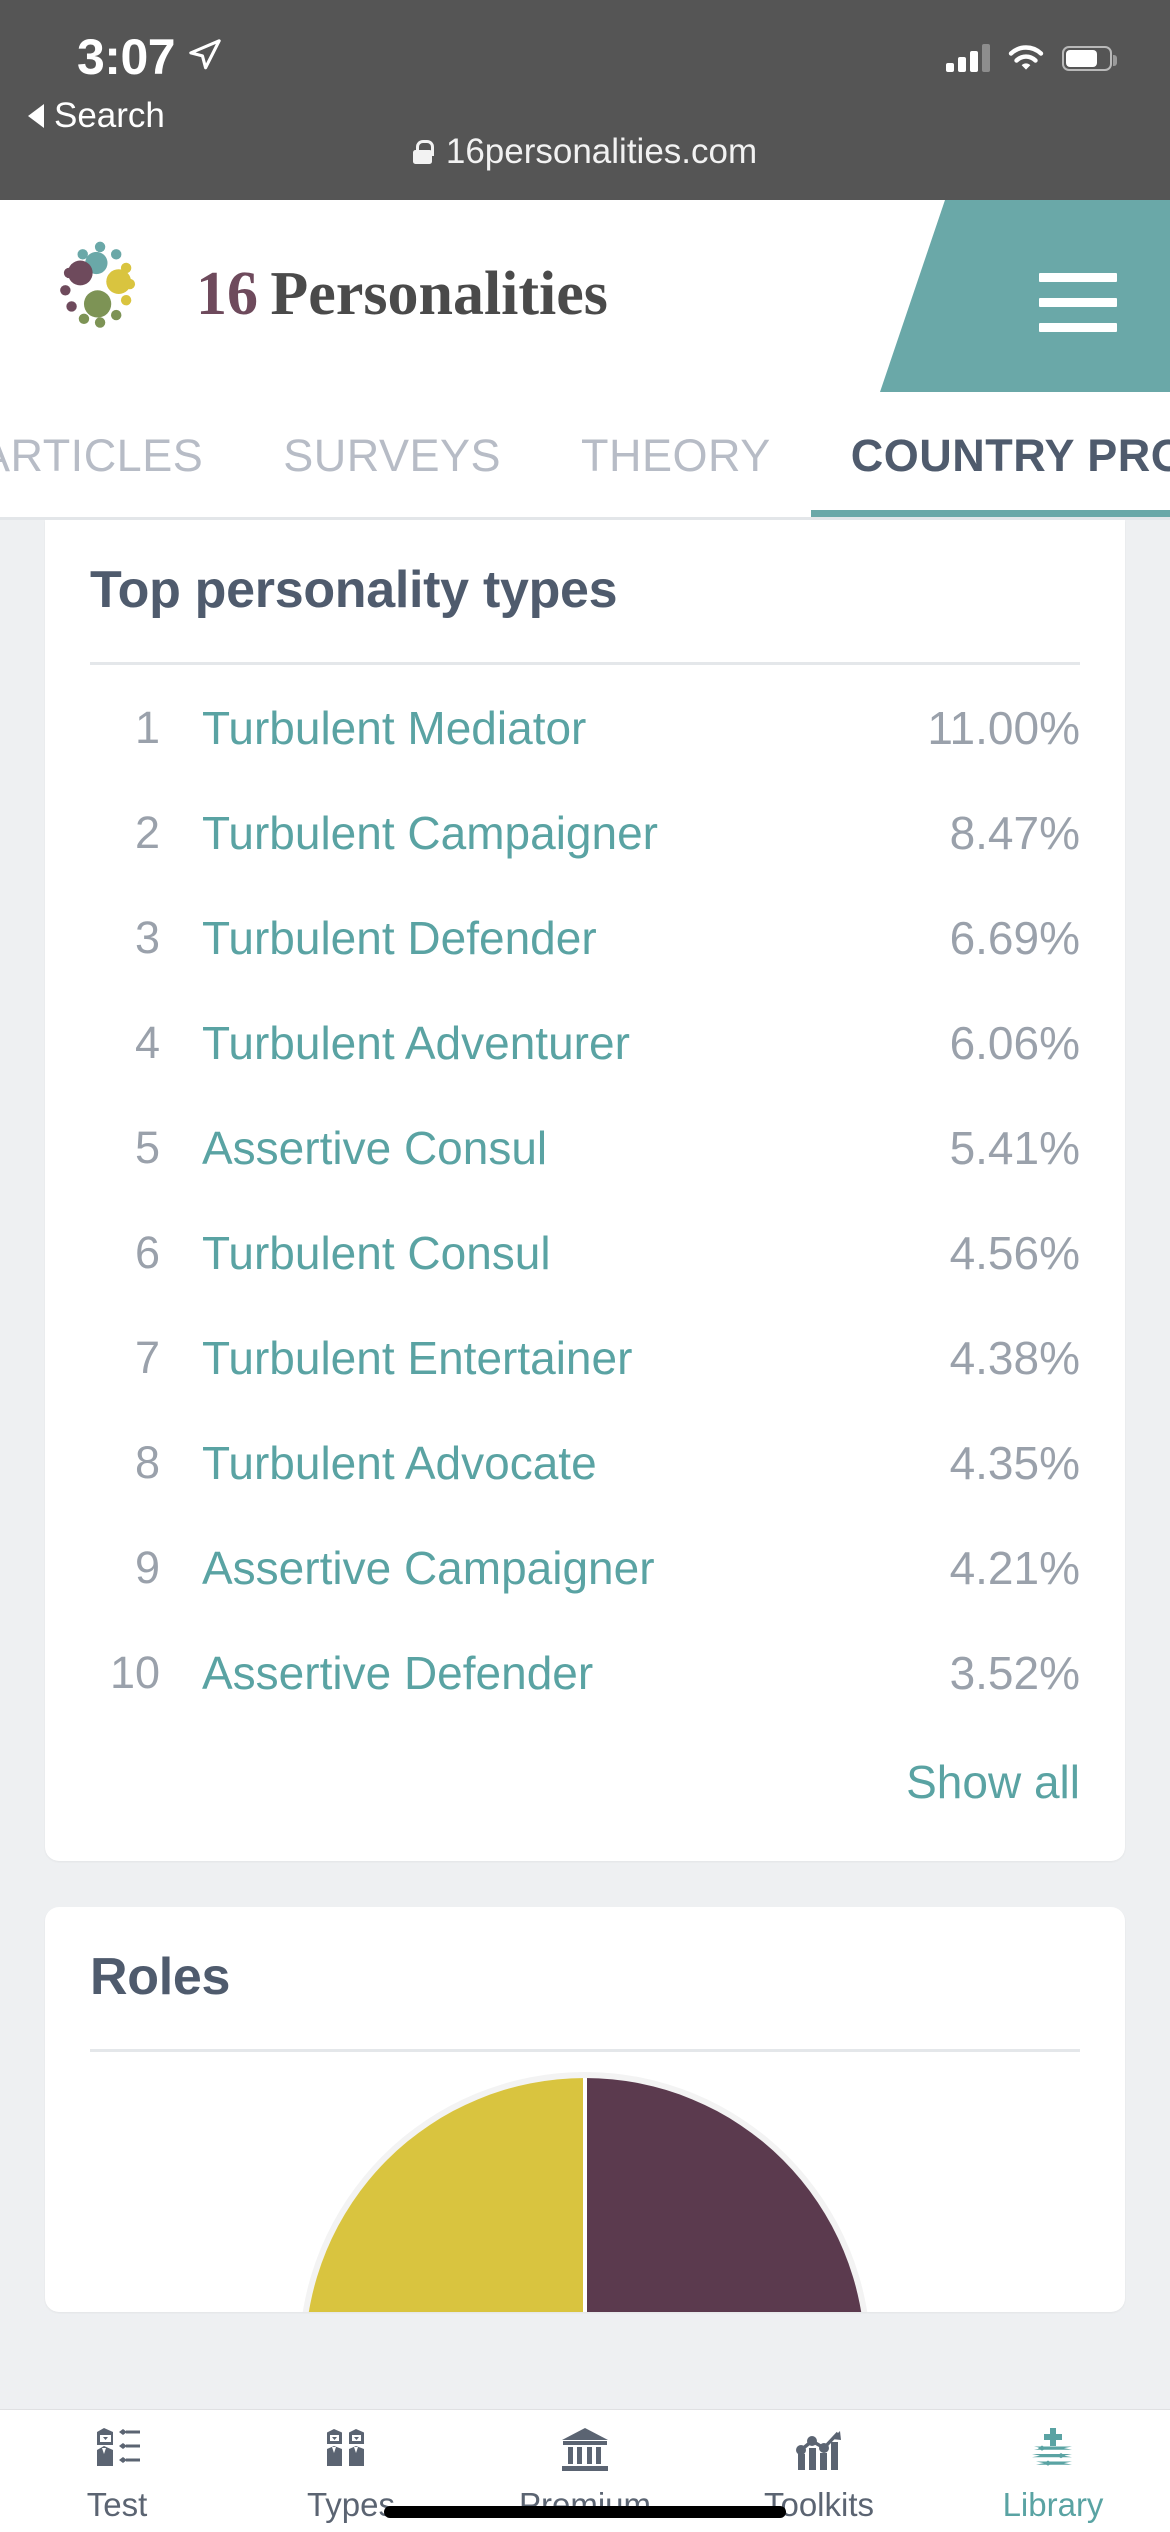 This screenshot has width=1170, height=2532. What do you see at coordinates (1089, 58) in the screenshot?
I see `battery-icon` at bounding box center [1089, 58].